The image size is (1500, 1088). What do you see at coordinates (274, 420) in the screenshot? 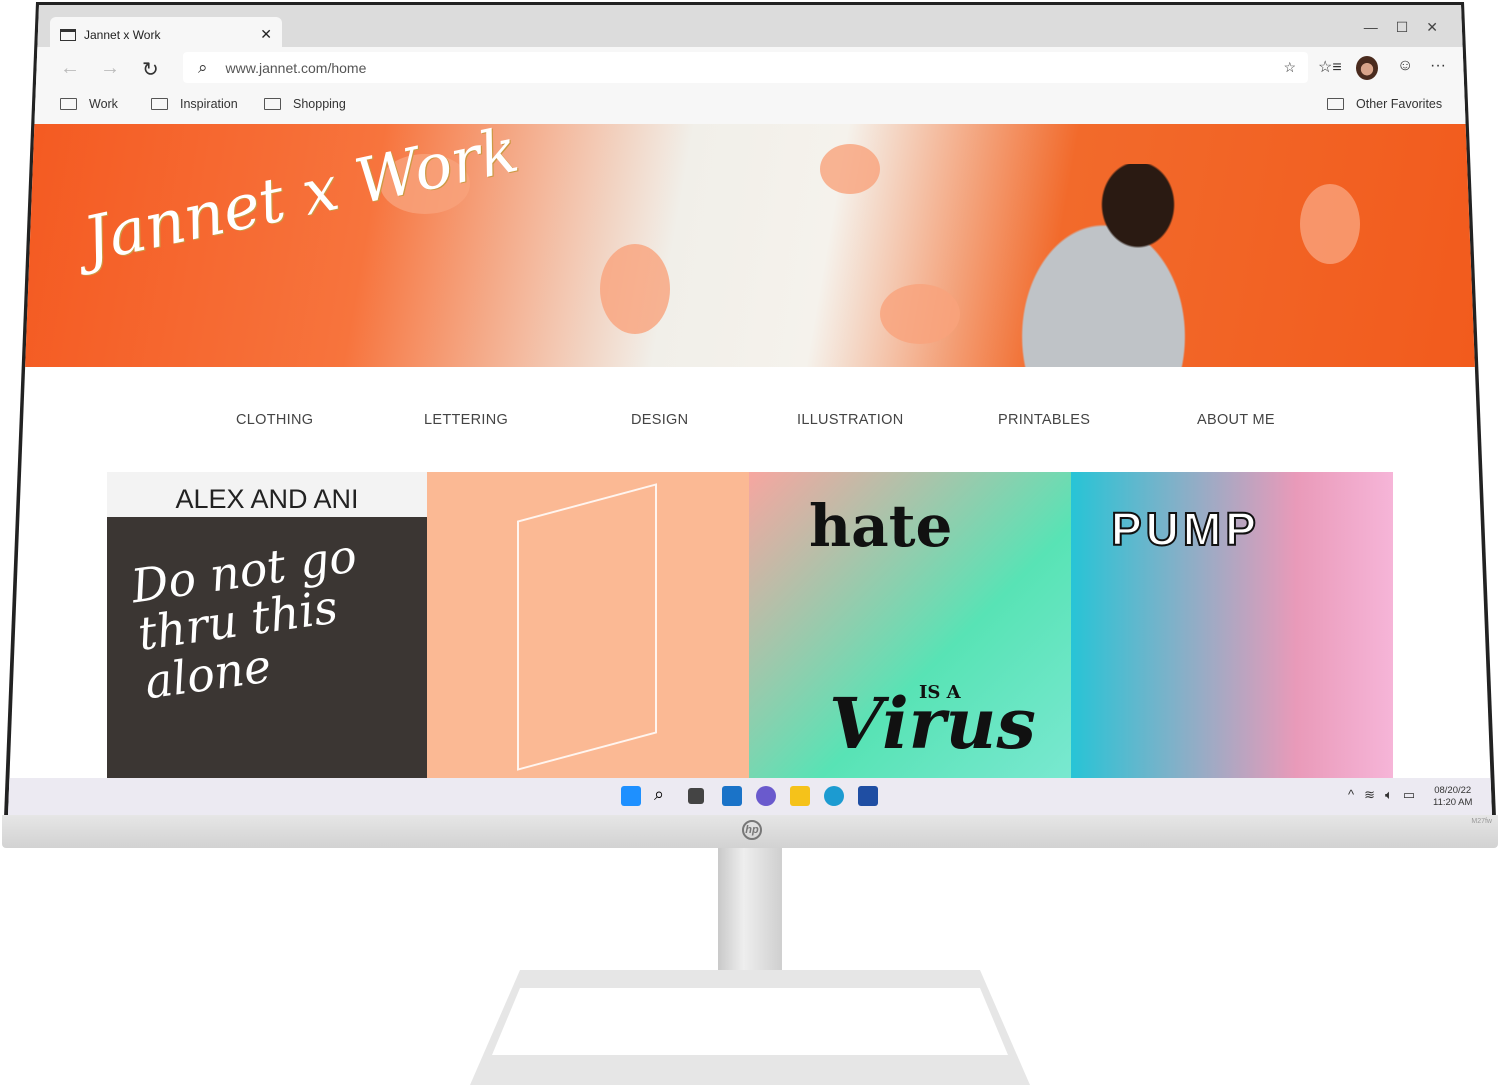
I see `nav-clothing: CLOTHING` at bounding box center [274, 420].